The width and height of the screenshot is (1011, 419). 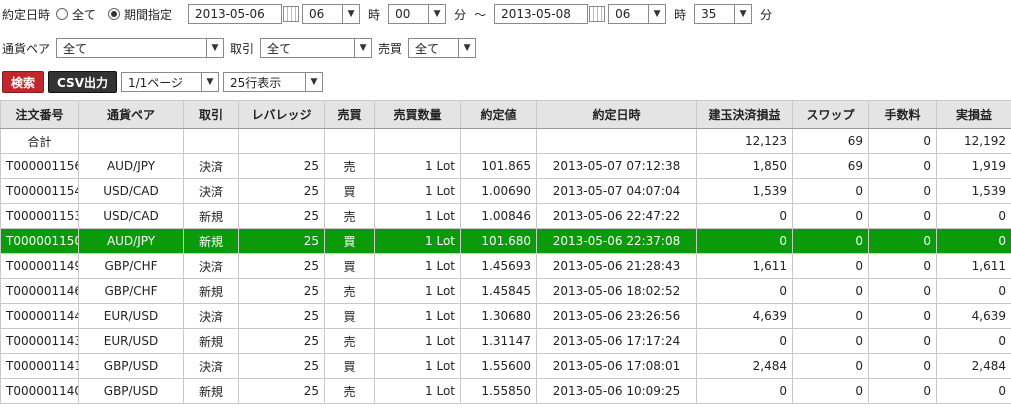 I want to click on rows-per-page-value: 25行表示, so click(x=255, y=82).